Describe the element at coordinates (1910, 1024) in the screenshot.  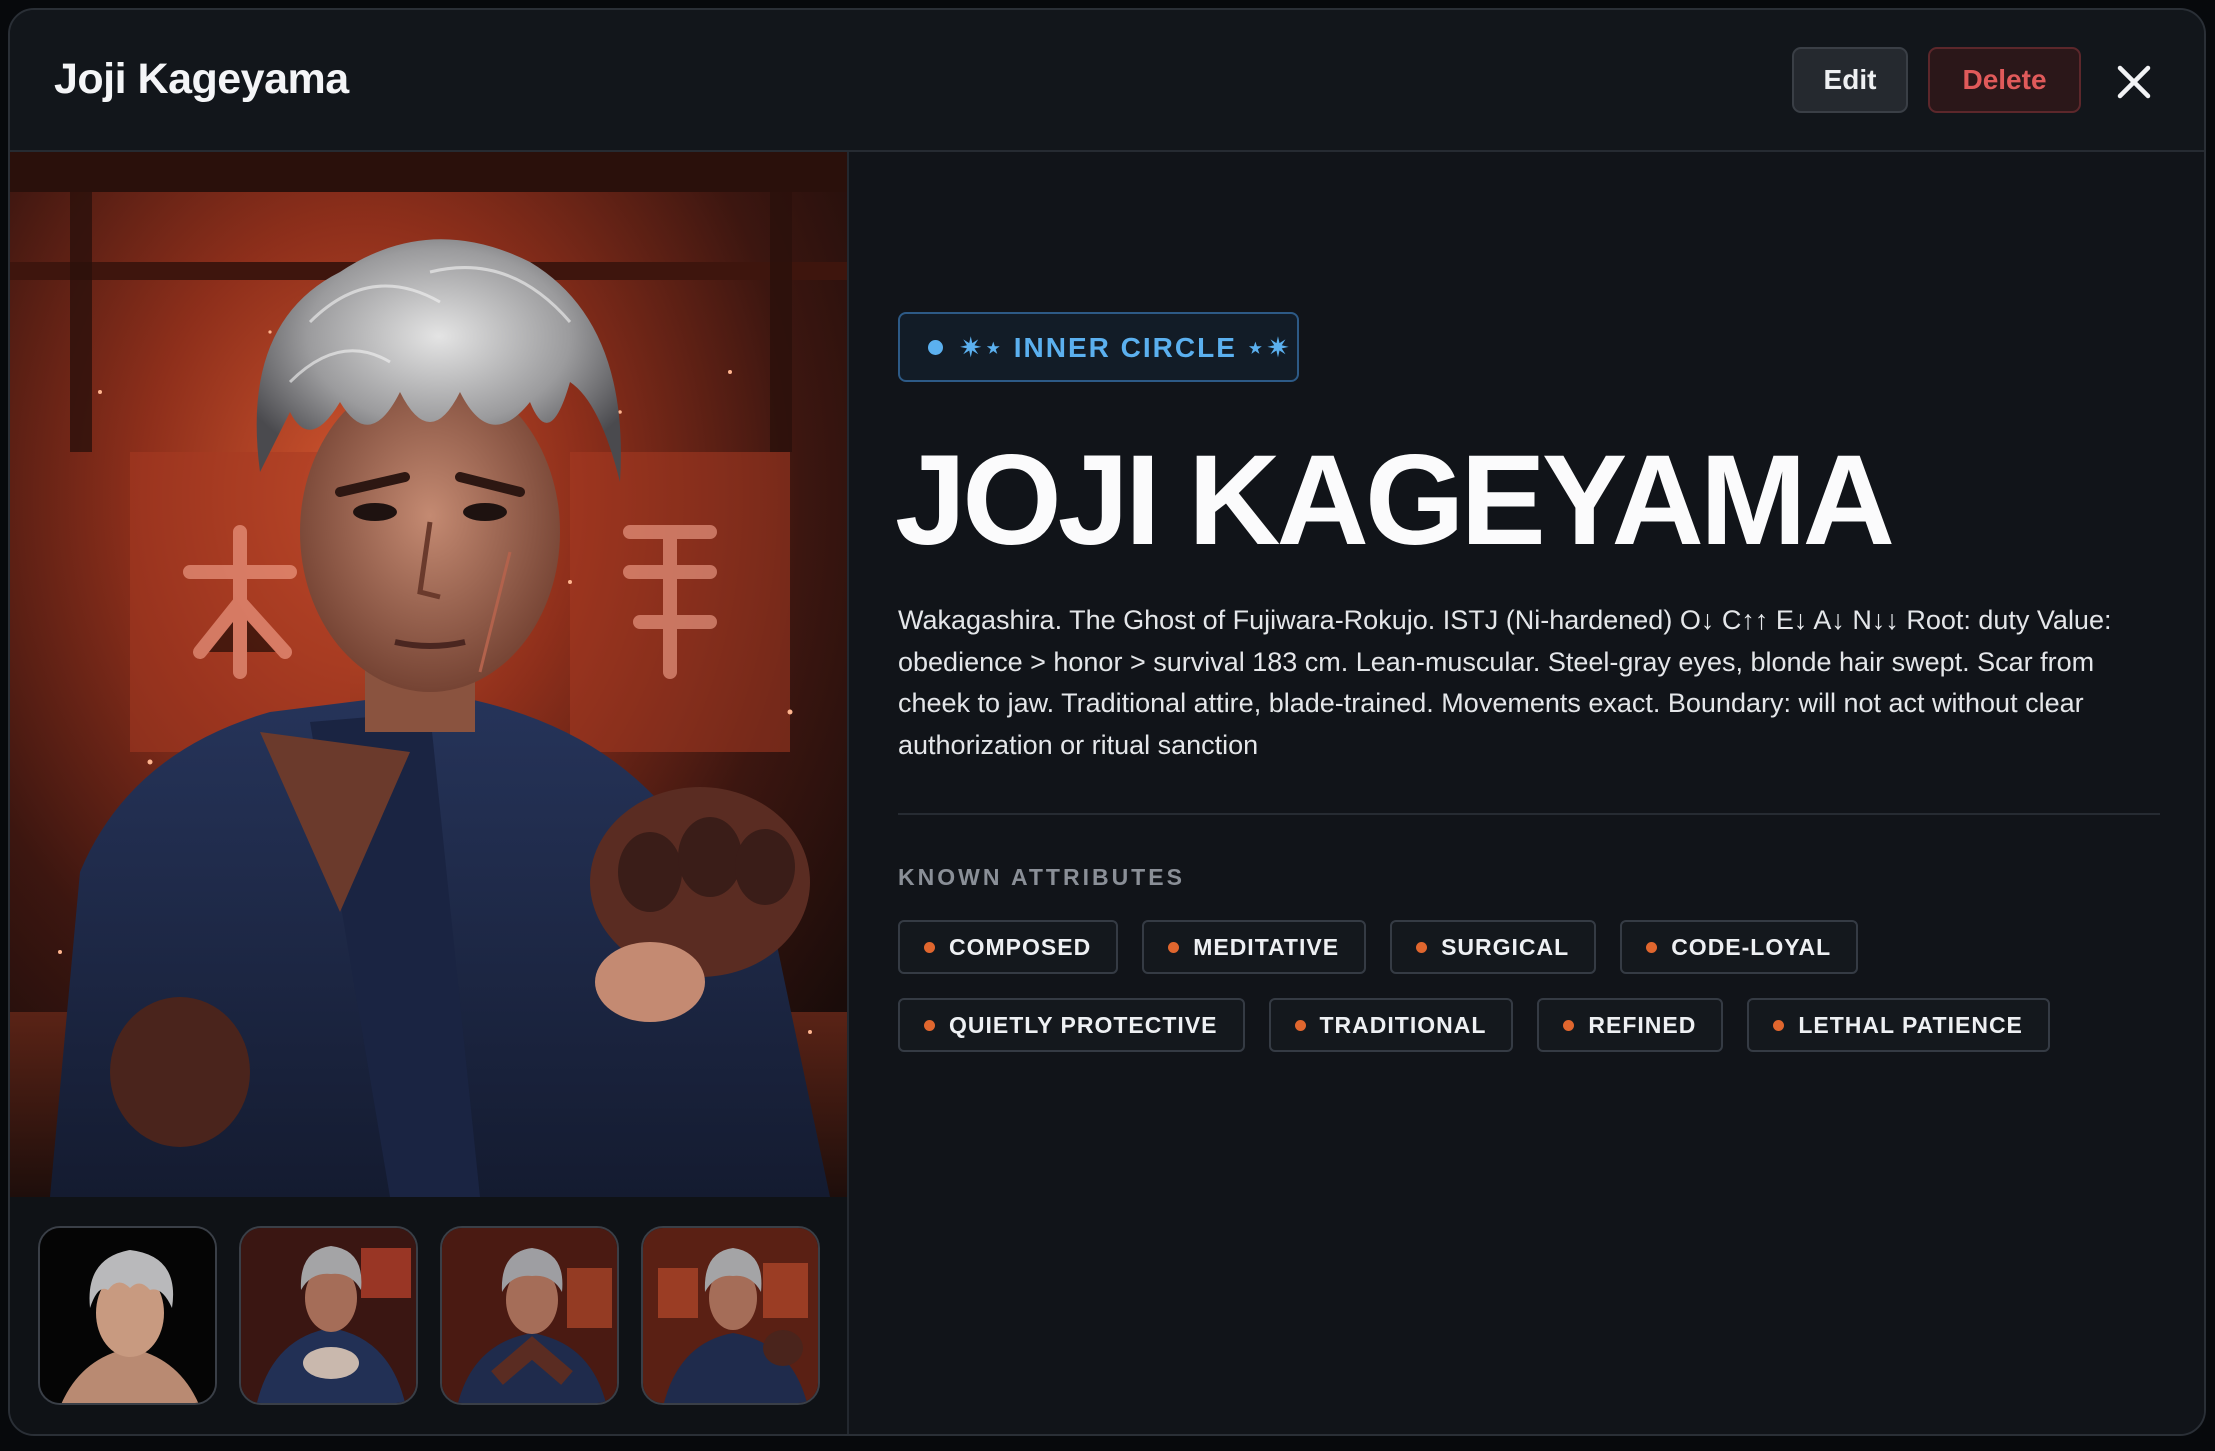
I see `attribute-tag-label: LETHAL PATIENCE` at that location.